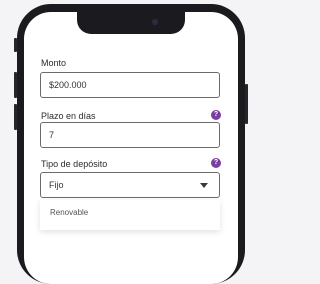 This screenshot has width=320, height=284. I want to click on term-label: Plazo en días, so click(68, 116).